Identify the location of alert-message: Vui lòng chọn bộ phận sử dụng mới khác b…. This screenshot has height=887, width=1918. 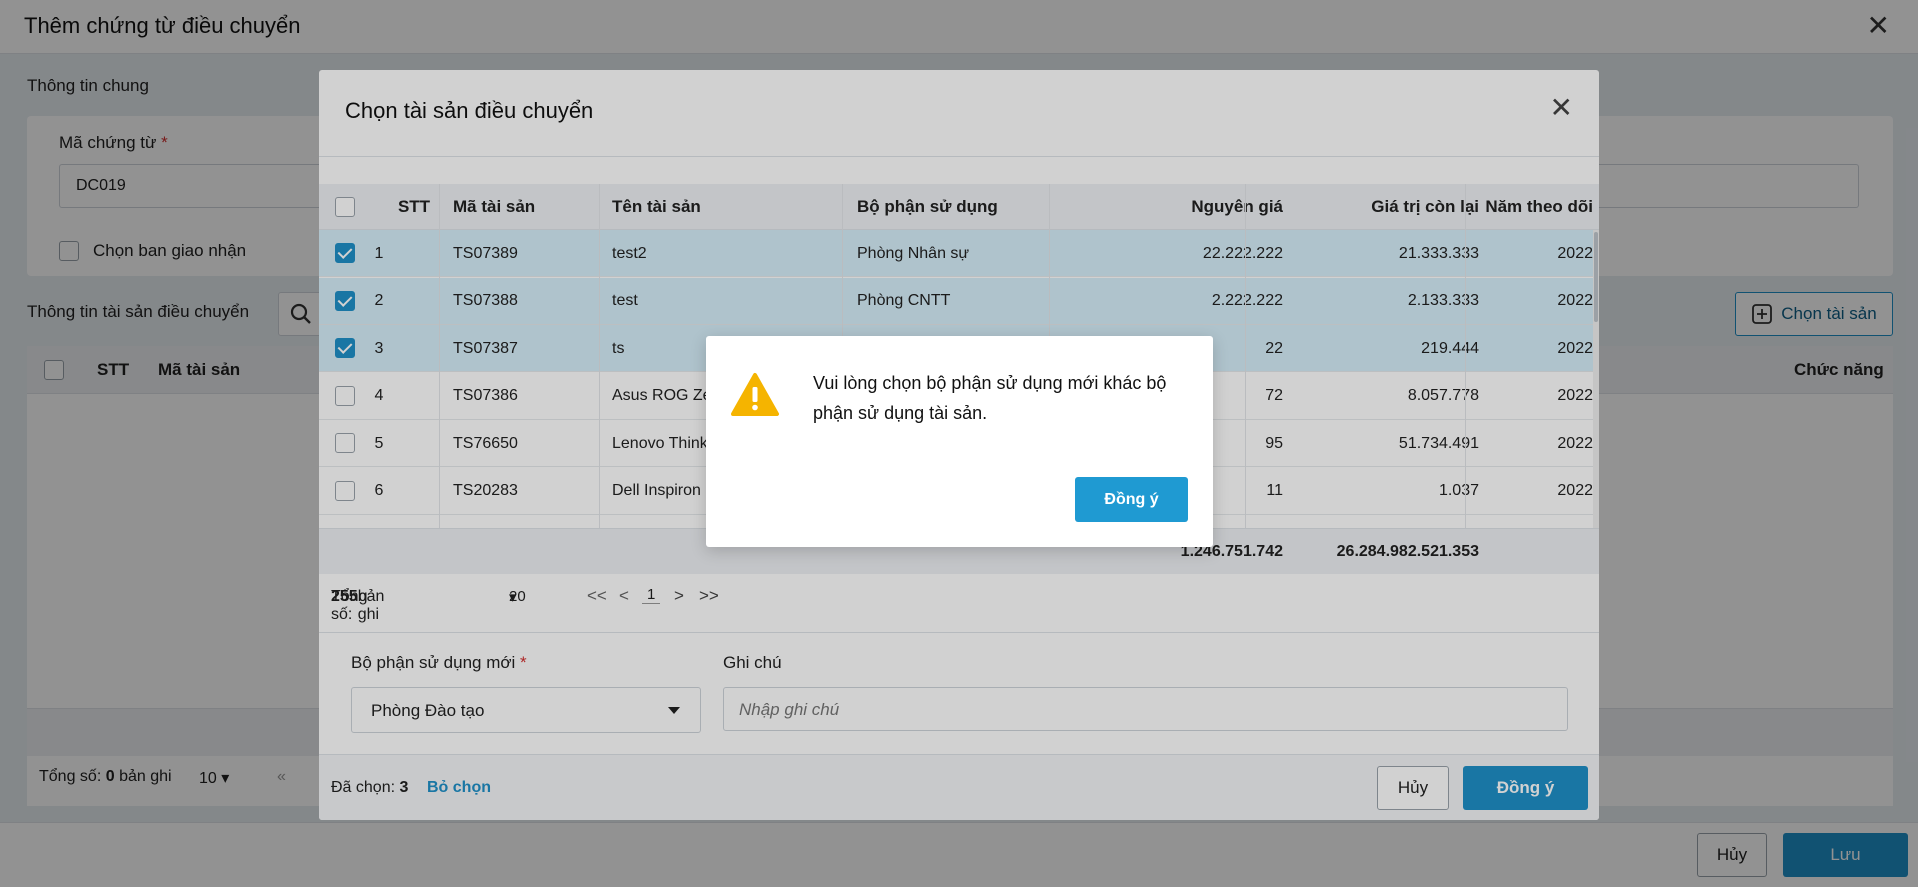
(990, 398).